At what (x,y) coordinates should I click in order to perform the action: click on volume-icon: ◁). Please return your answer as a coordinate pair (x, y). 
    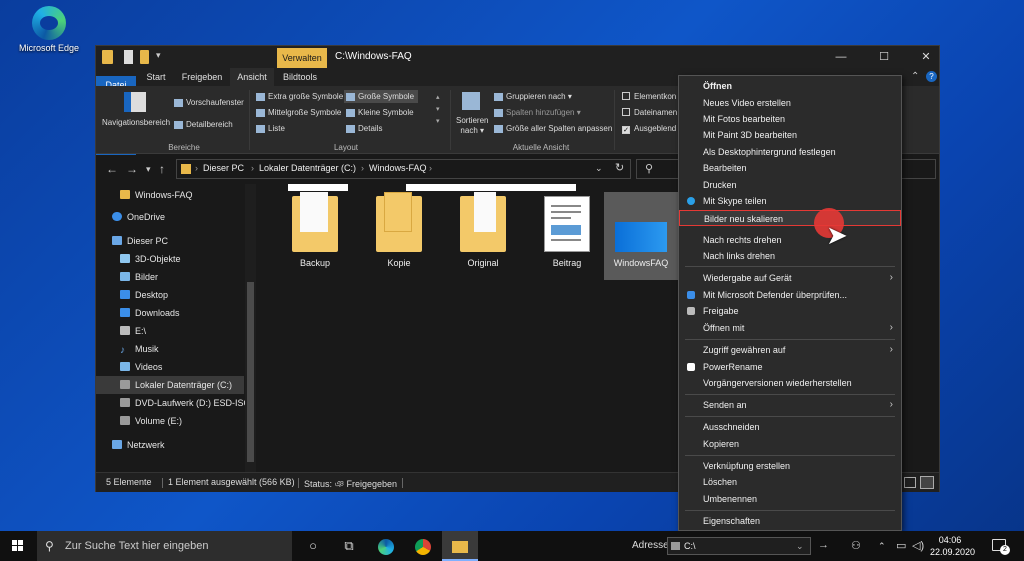
    Looking at the image, I should click on (918, 545).